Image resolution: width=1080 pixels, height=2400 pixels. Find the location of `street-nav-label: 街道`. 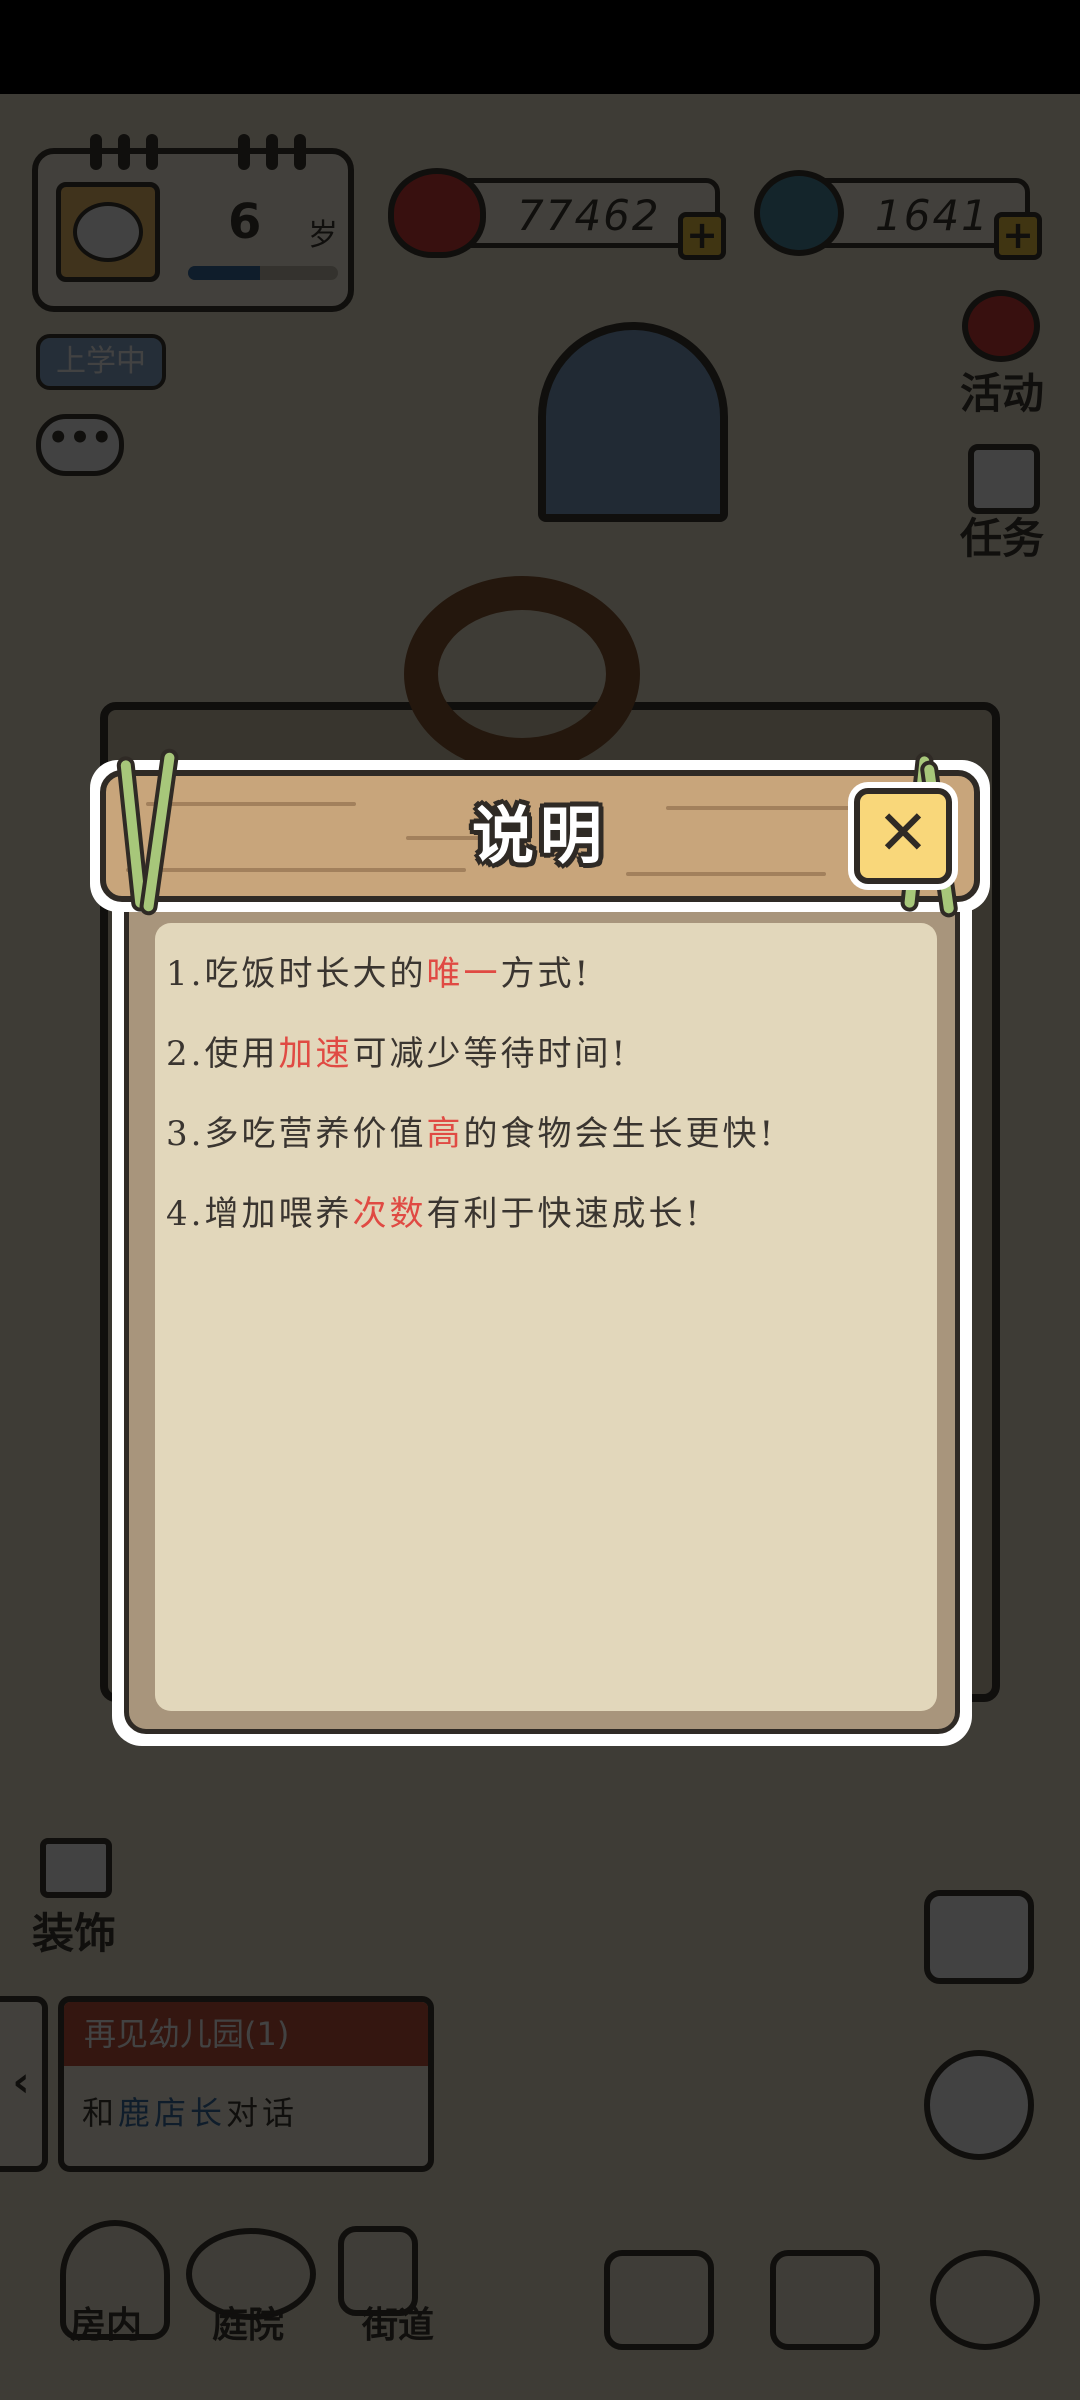

street-nav-label: 街道 is located at coordinates (398, 2322).